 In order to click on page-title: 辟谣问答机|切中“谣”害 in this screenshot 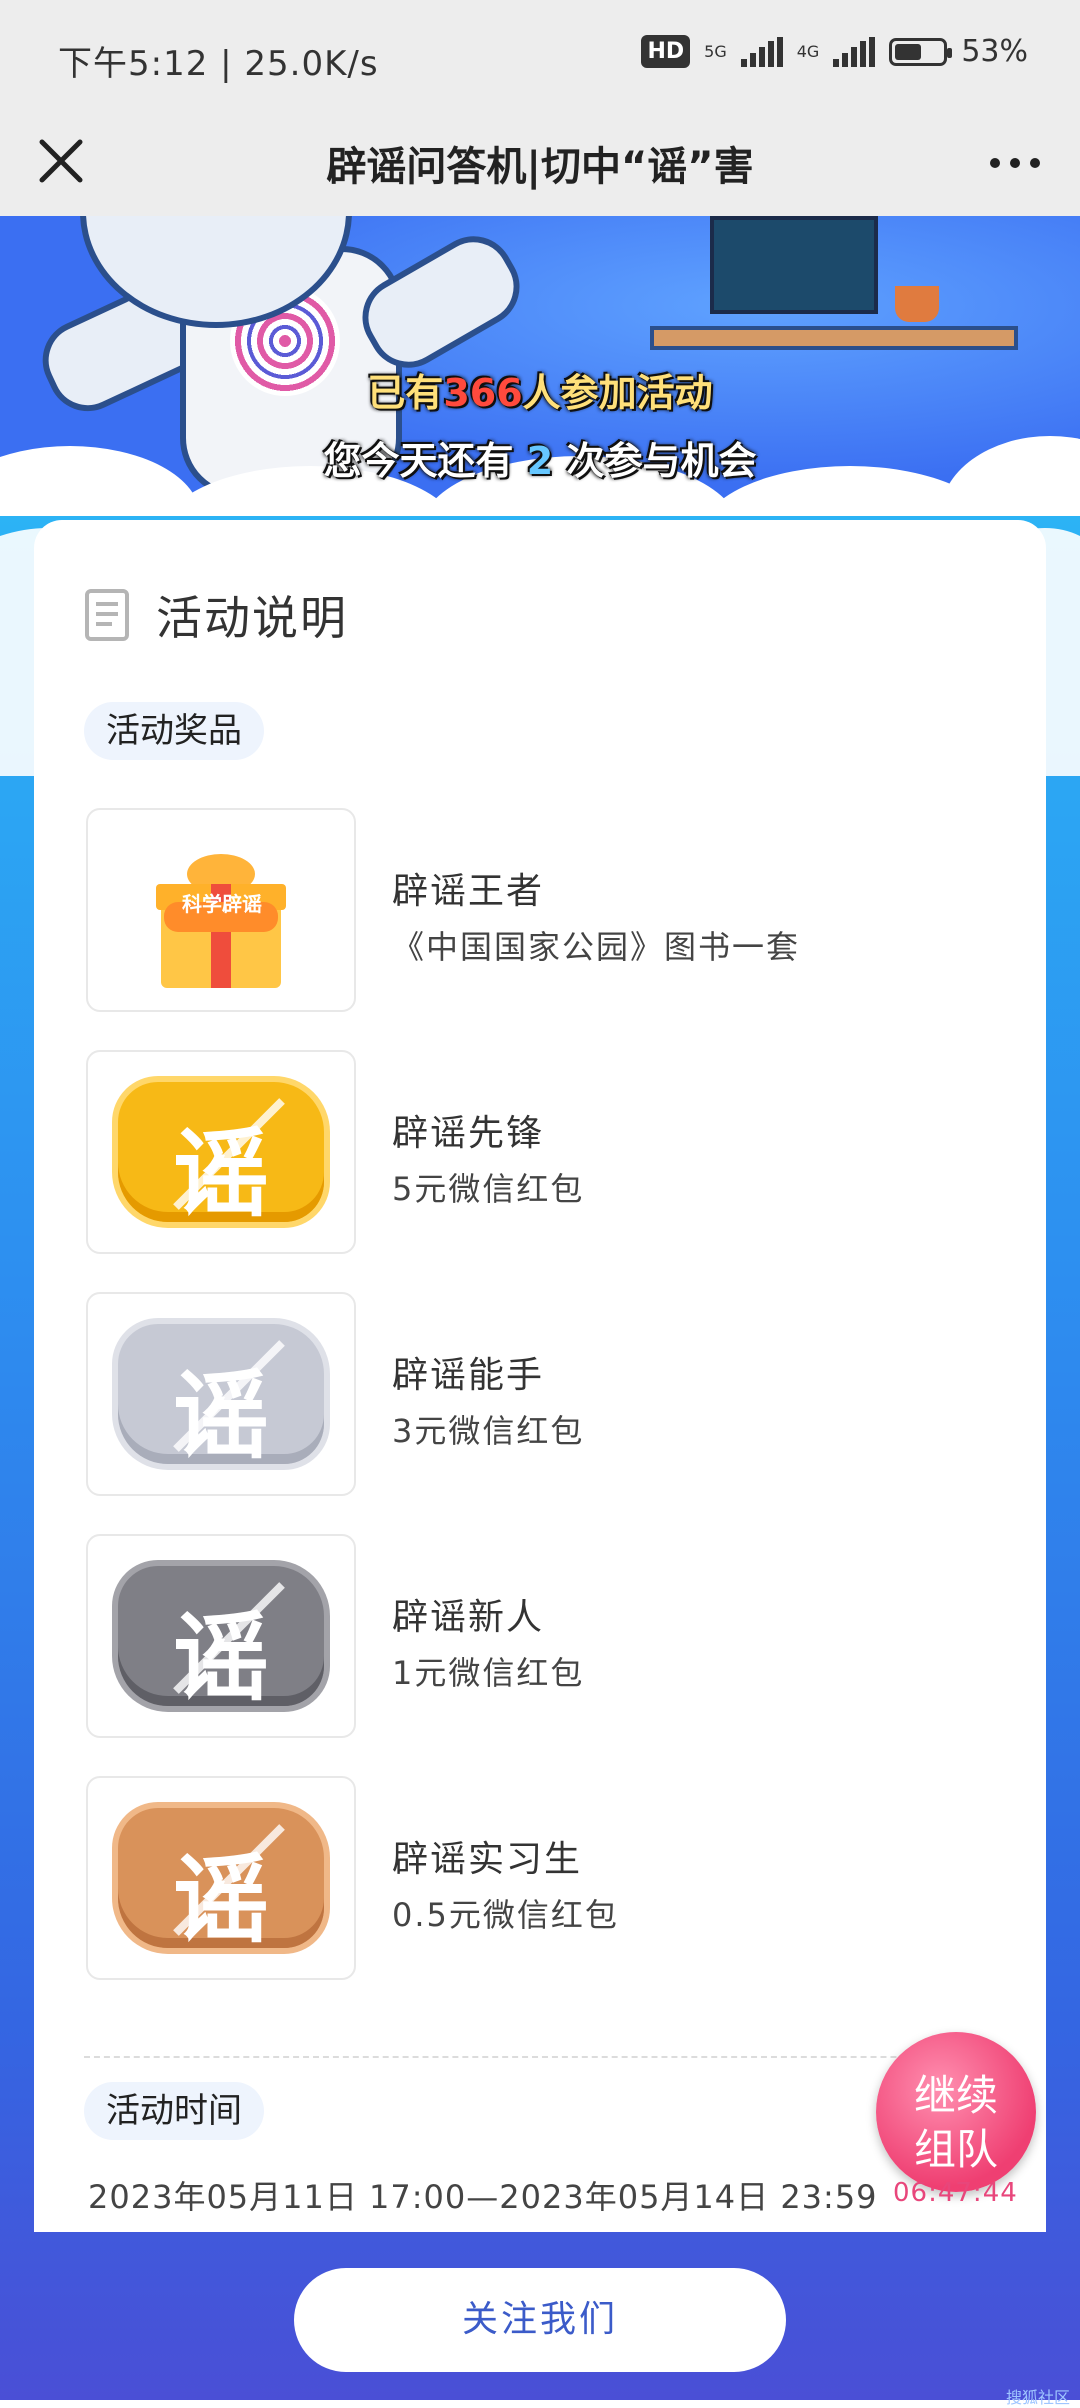, I will do `click(540, 167)`.